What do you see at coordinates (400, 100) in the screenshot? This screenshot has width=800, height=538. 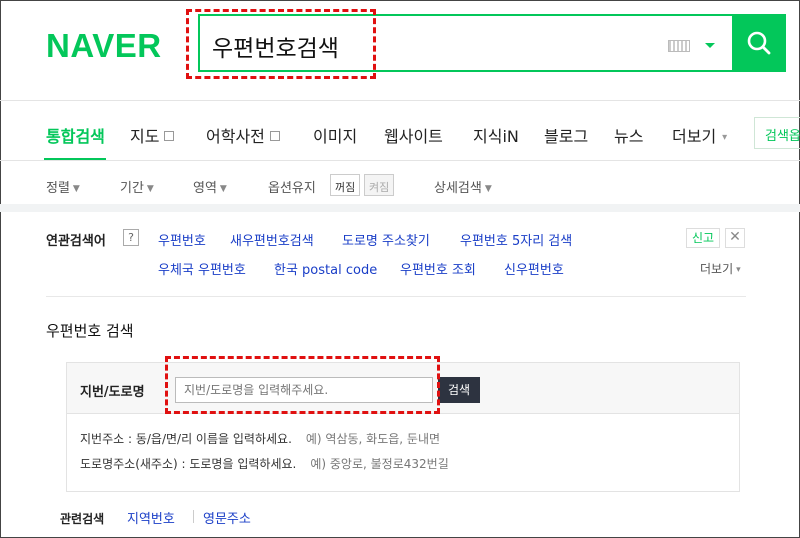 I see `header-divider` at bounding box center [400, 100].